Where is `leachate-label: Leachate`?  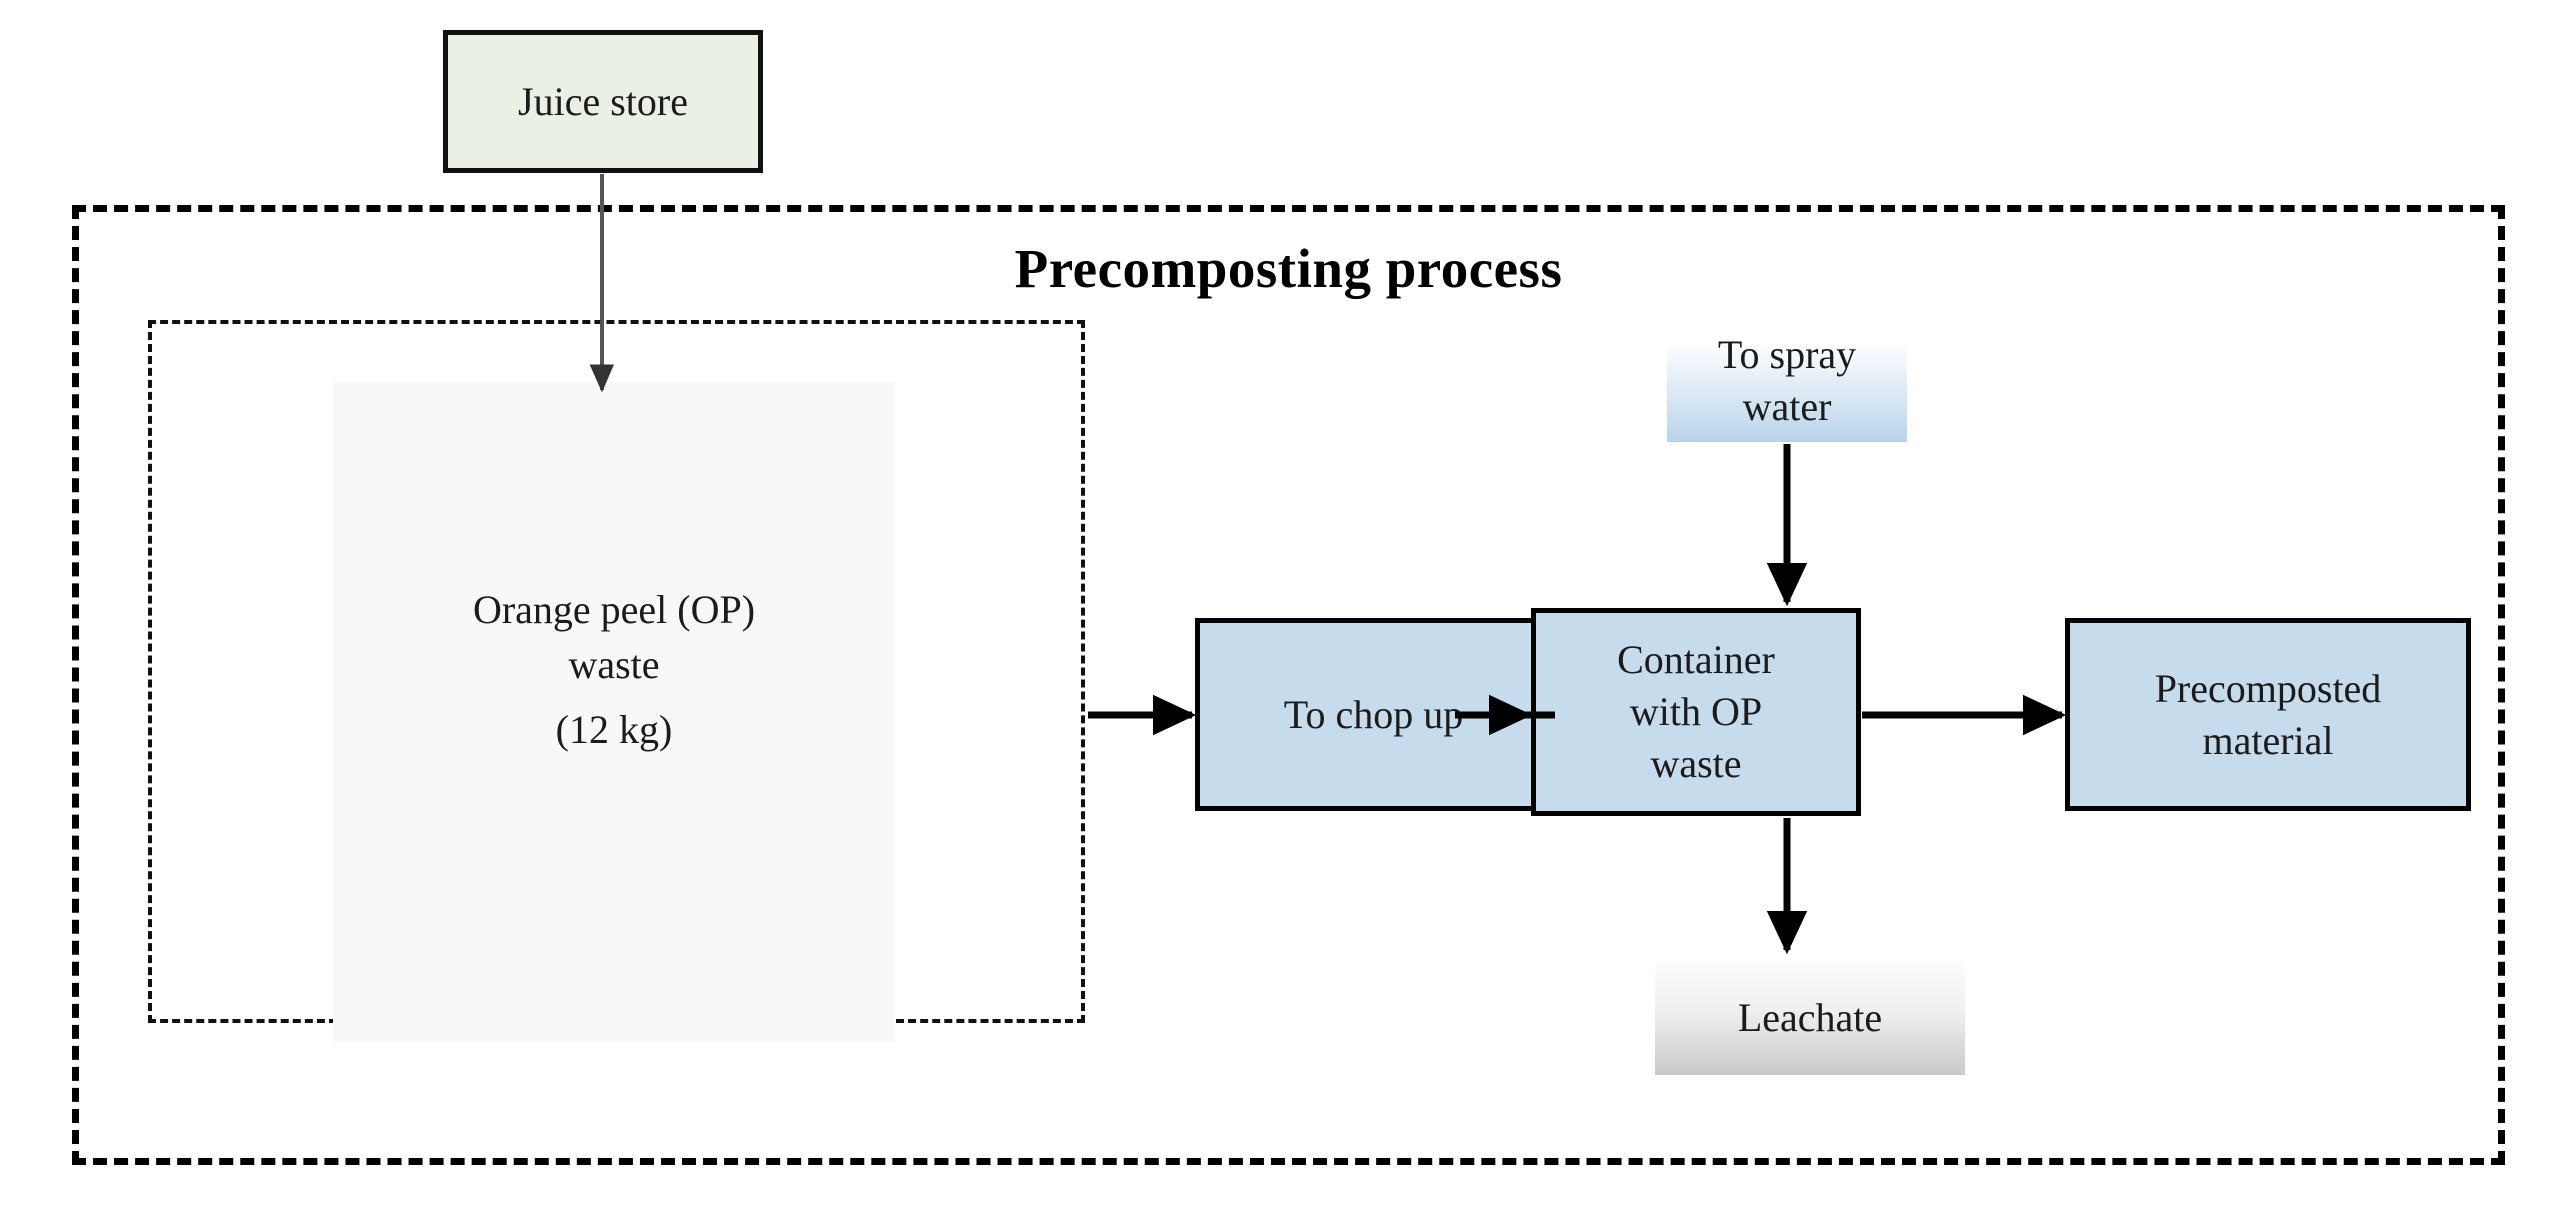 leachate-label: Leachate is located at coordinates (1810, 1017).